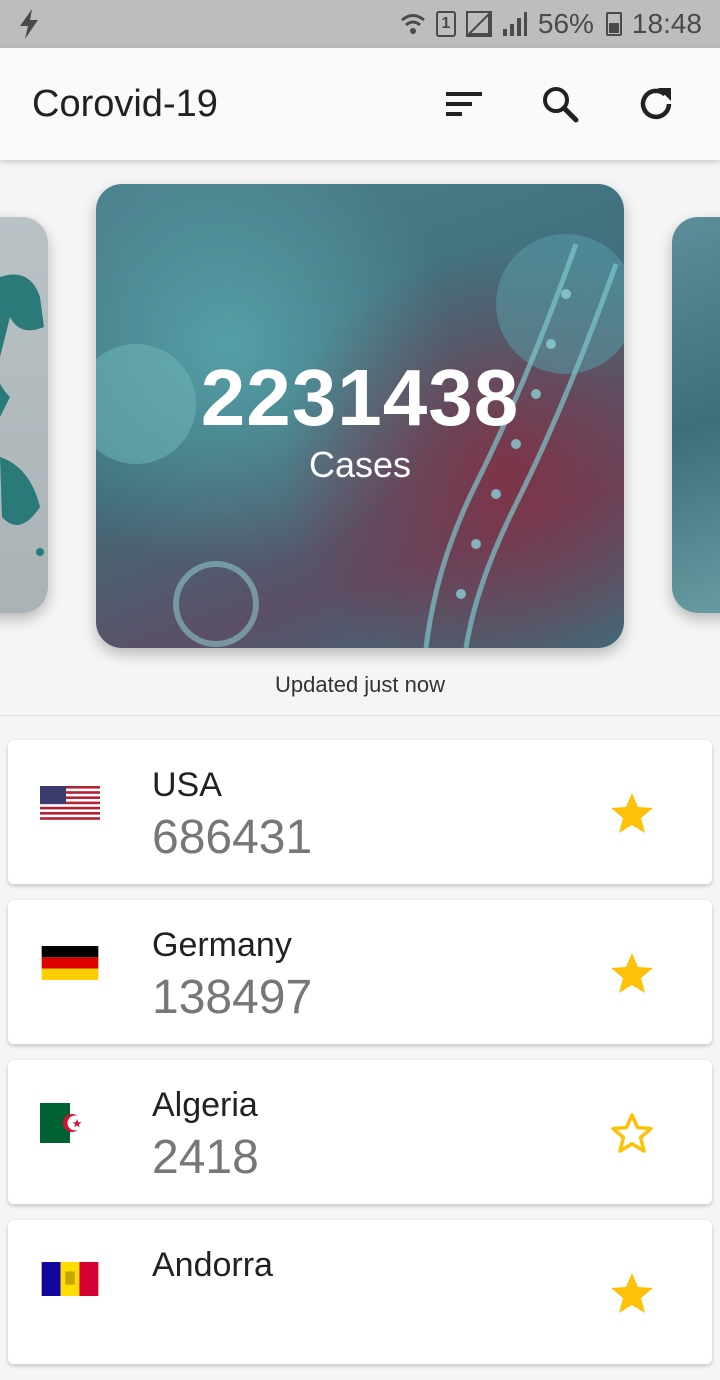 The height and width of the screenshot is (1380, 720). I want to click on battery-percent: 56%, so click(565, 23).